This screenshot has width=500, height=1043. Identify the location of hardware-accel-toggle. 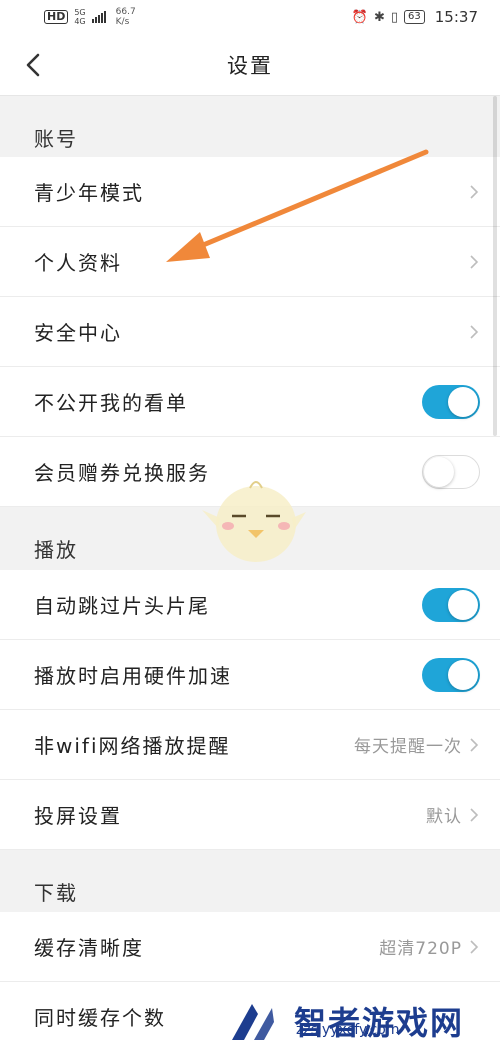
(451, 674).